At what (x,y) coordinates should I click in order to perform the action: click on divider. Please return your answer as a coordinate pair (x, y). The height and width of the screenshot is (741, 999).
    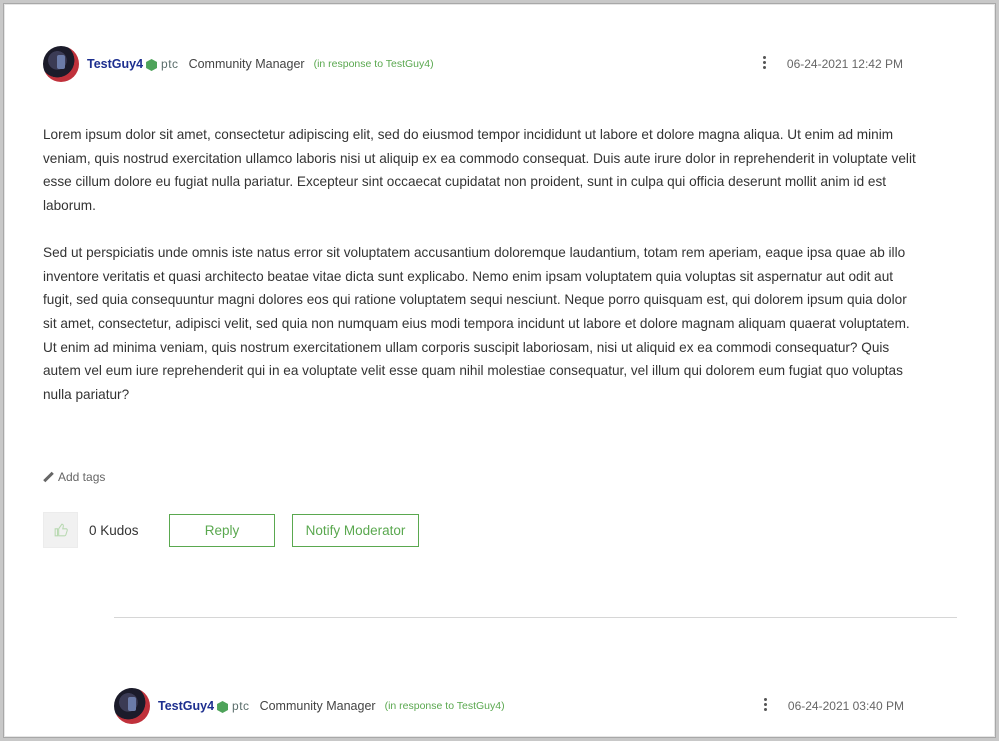
    Looking at the image, I should click on (535, 617).